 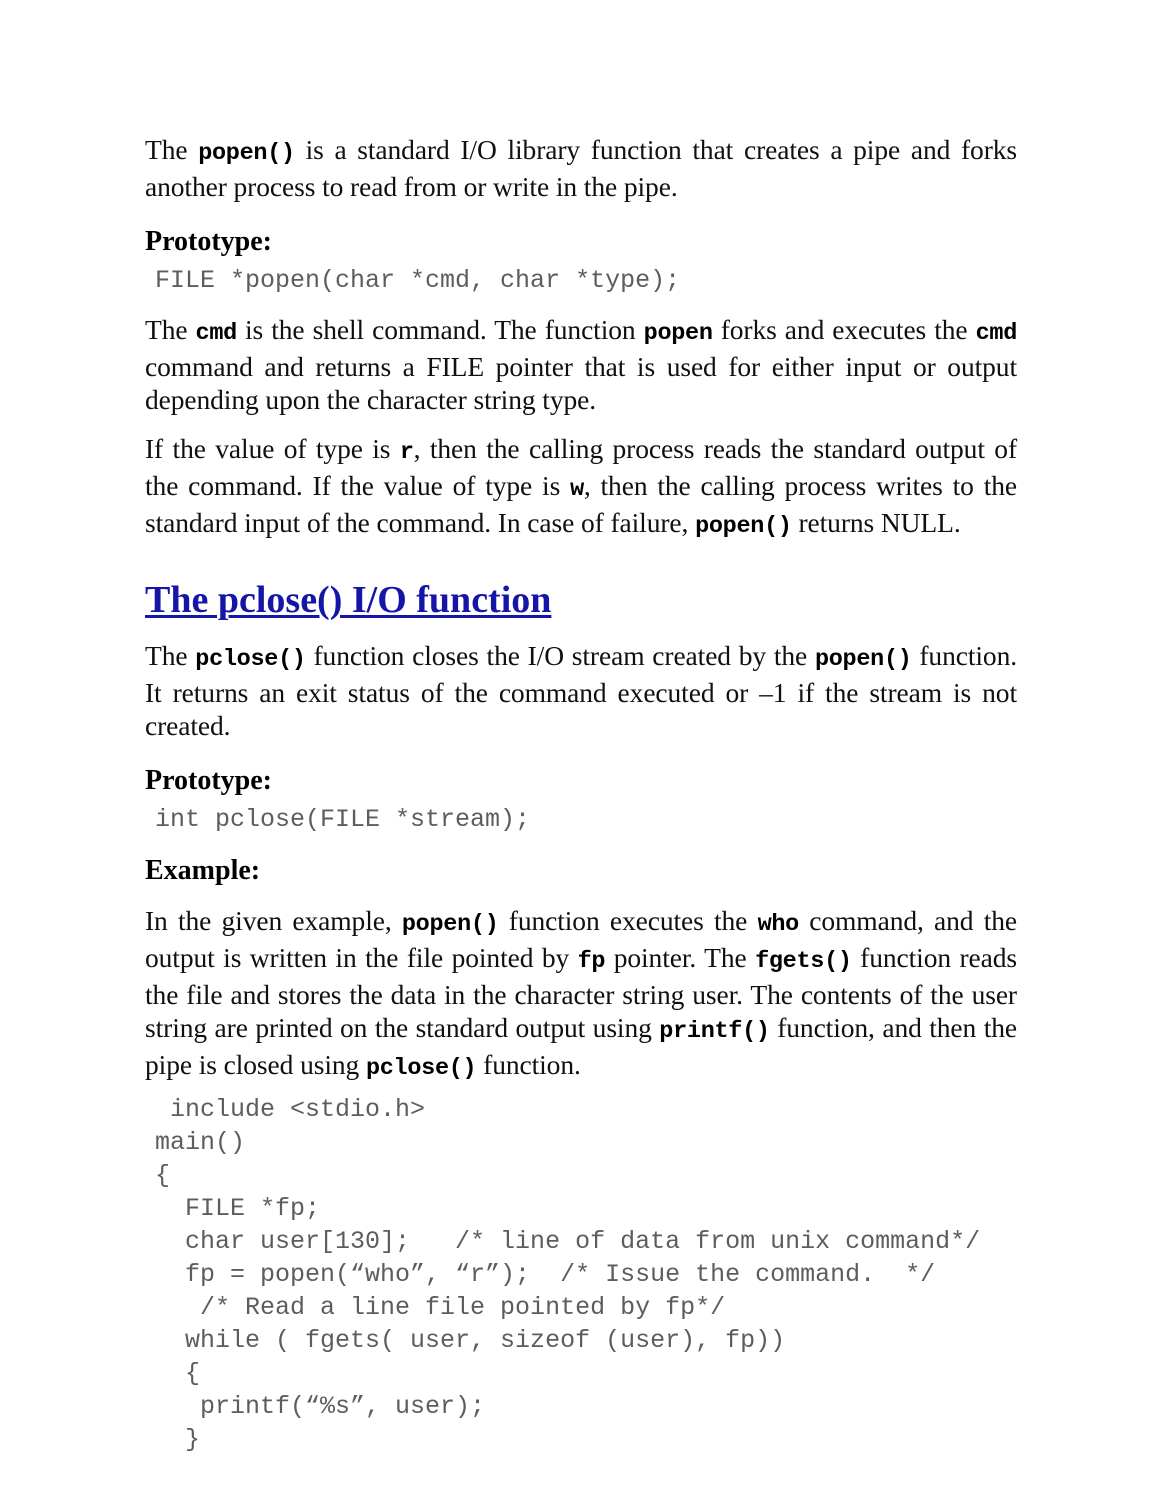 I want to click on inline-code-w: w, so click(x=577, y=489).